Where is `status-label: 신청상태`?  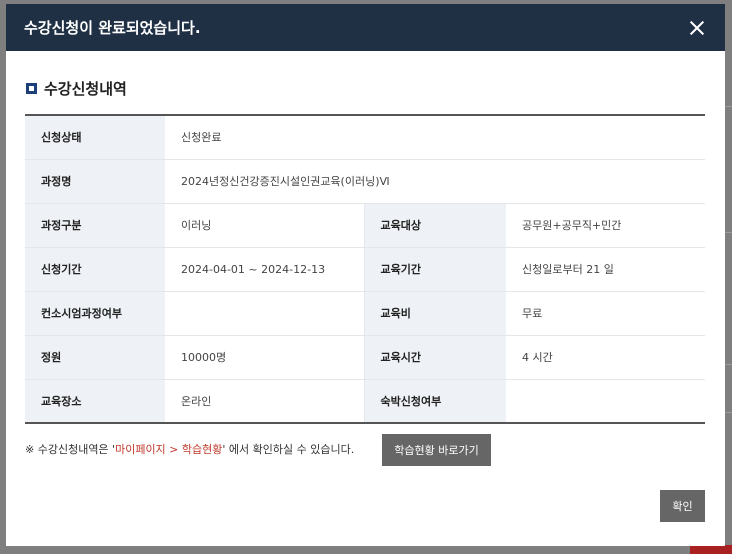 status-label: 신청상태 is located at coordinates (95, 137).